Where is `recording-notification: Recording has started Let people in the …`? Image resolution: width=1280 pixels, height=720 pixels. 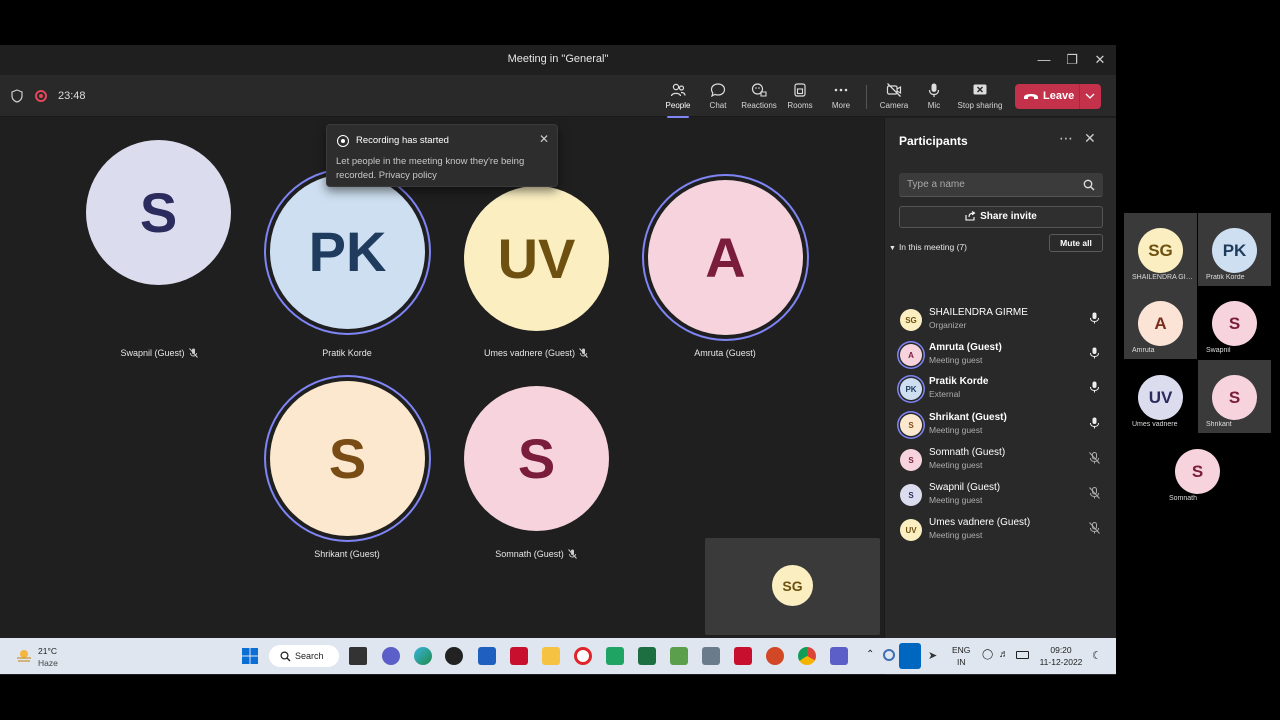
recording-notification: Recording has started Let people in the … is located at coordinates (442, 155).